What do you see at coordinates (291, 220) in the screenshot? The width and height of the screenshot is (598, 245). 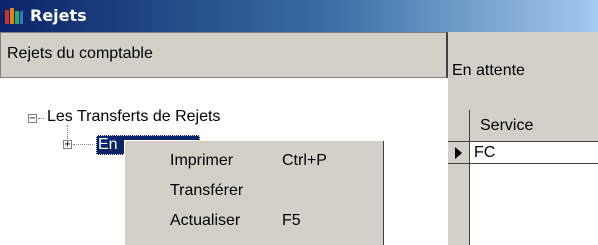 I see `menu-item-shortcut: F5` at bounding box center [291, 220].